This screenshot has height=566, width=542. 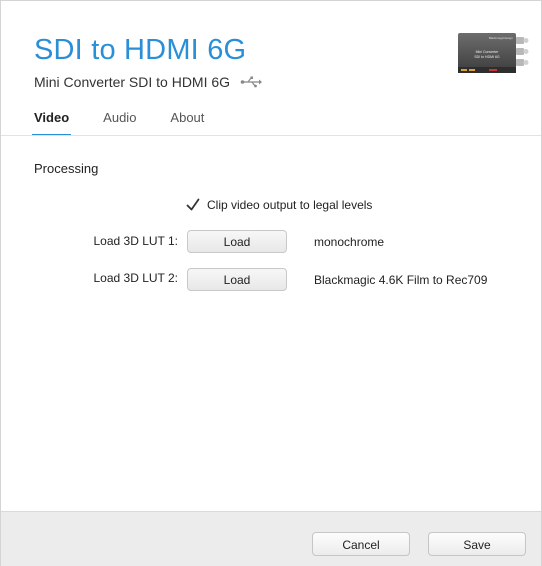 What do you see at coordinates (132, 82) in the screenshot?
I see `device-subtitle: Mini Converter SDI to HDMI 6G` at bounding box center [132, 82].